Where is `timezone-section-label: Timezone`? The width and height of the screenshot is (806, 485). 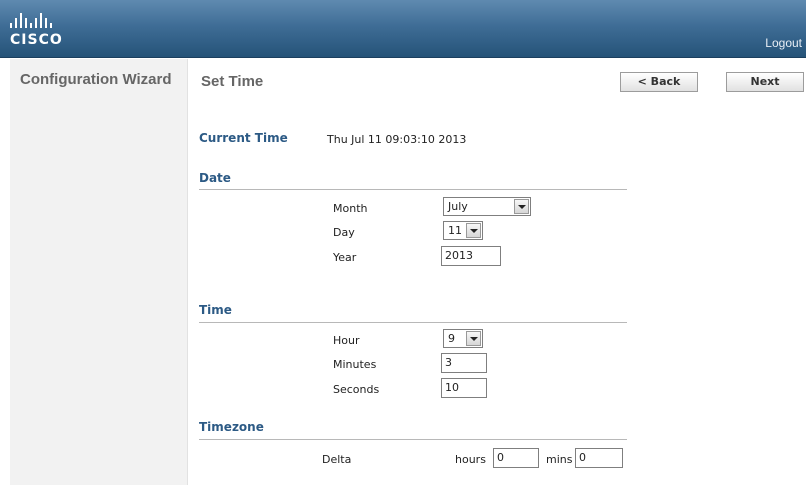
timezone-section-label: Timezone is located at coordinates (231, 427).